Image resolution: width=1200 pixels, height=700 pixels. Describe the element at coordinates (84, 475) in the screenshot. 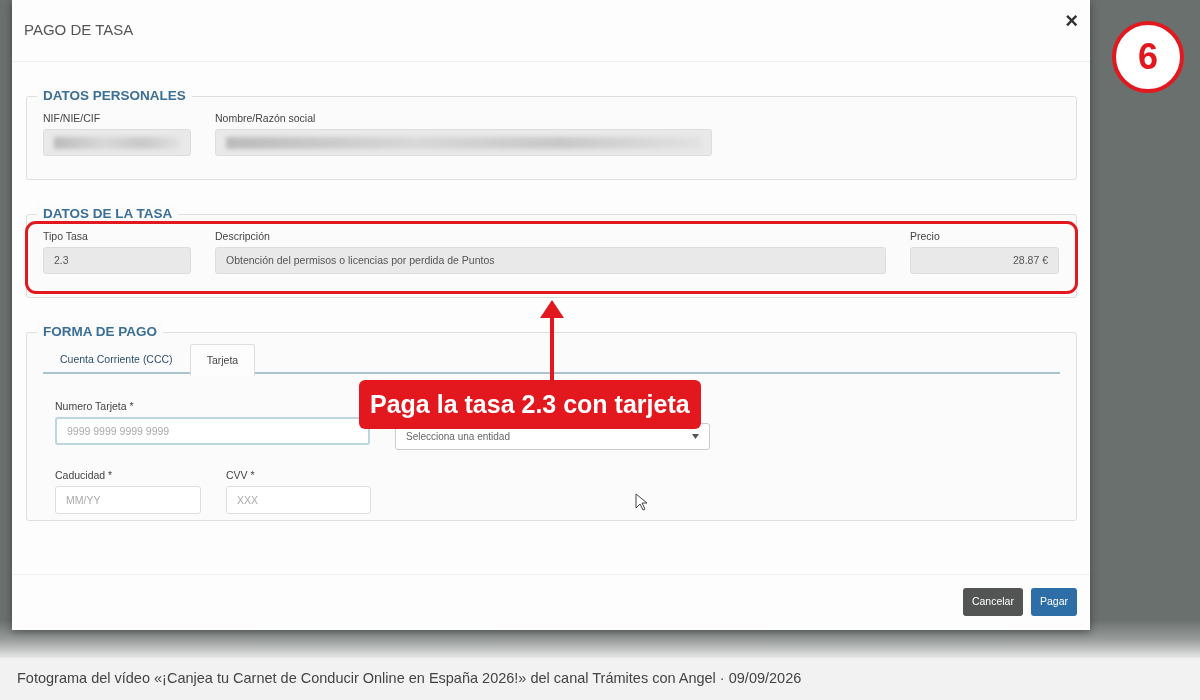

I see `field-label: Caducidad *` at that location.